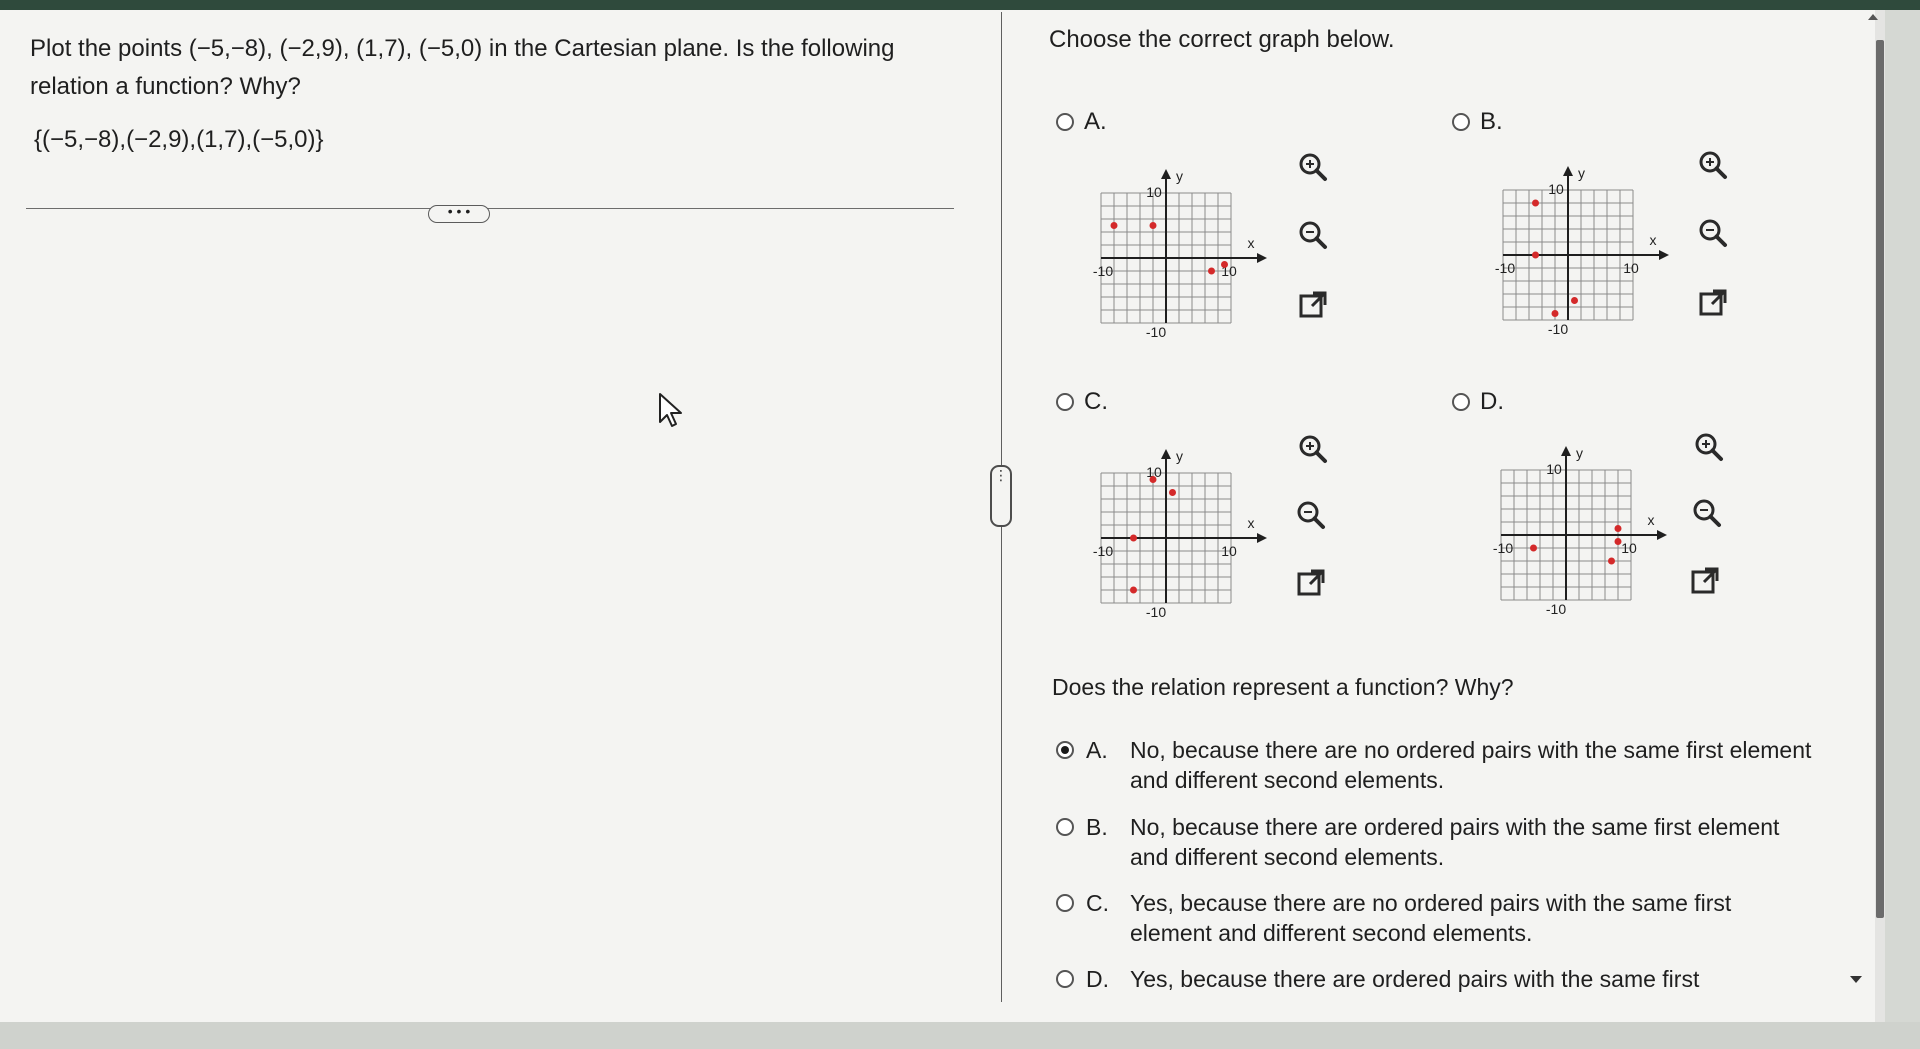  Describe the element at coordinates (1065, 750) in the screenshot. I see `answer-option-a-radio` at that location.